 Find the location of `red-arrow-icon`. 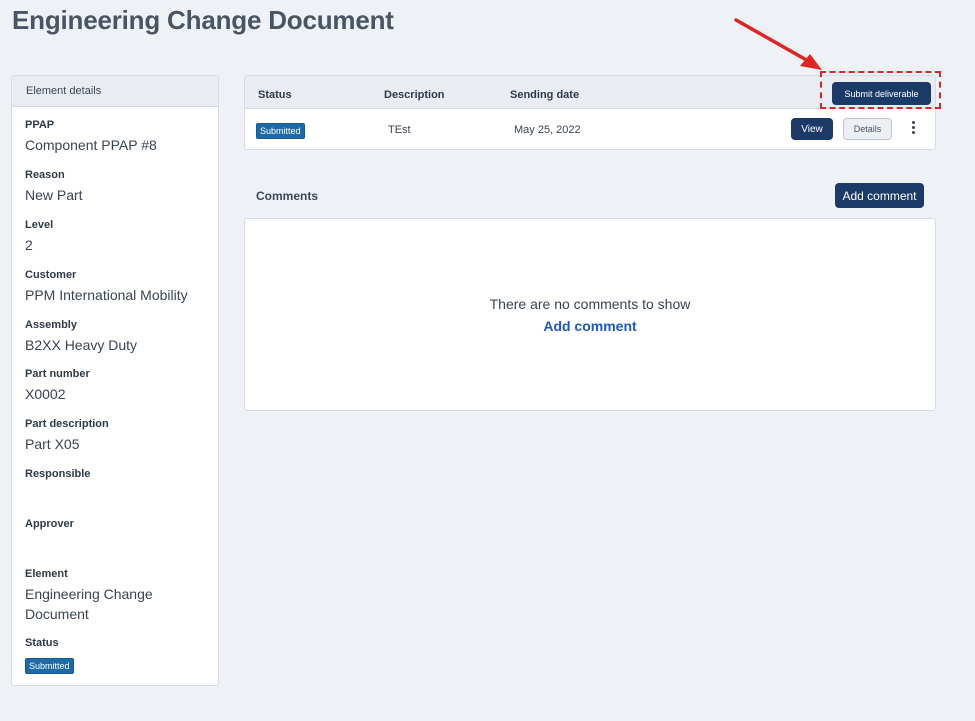

red-arrow-icon is located at coordinates (778, 44).